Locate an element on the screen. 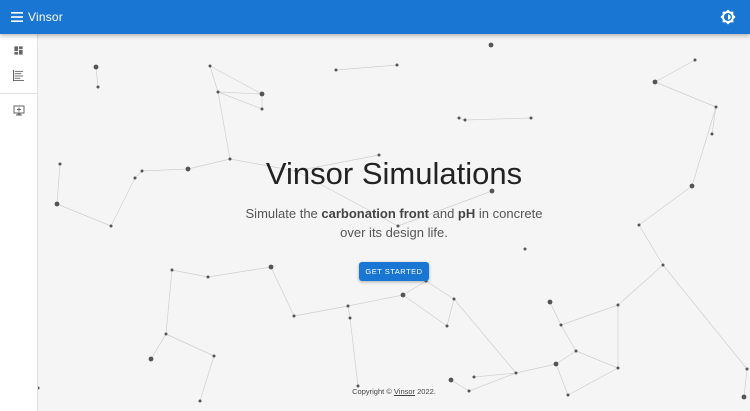  subtitle-text: Simulate the is located at coordinates (283, 213).